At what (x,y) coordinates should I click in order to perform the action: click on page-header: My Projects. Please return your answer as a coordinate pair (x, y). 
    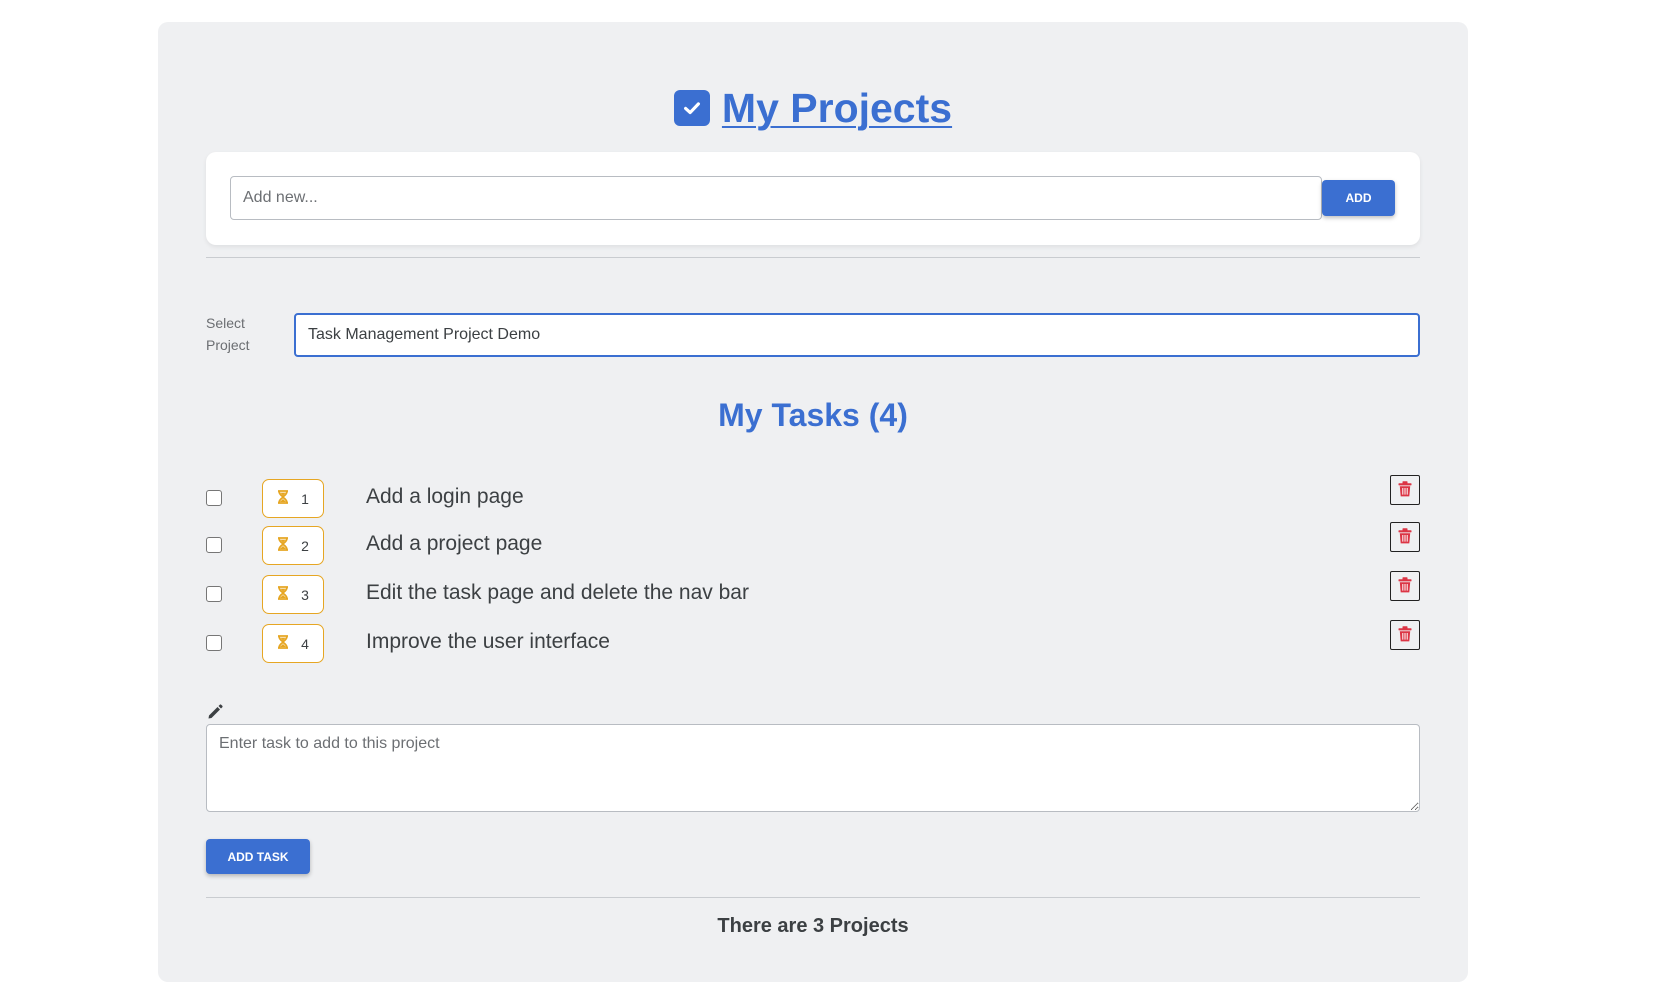
    Looking at the image, I should click on (813, 108).